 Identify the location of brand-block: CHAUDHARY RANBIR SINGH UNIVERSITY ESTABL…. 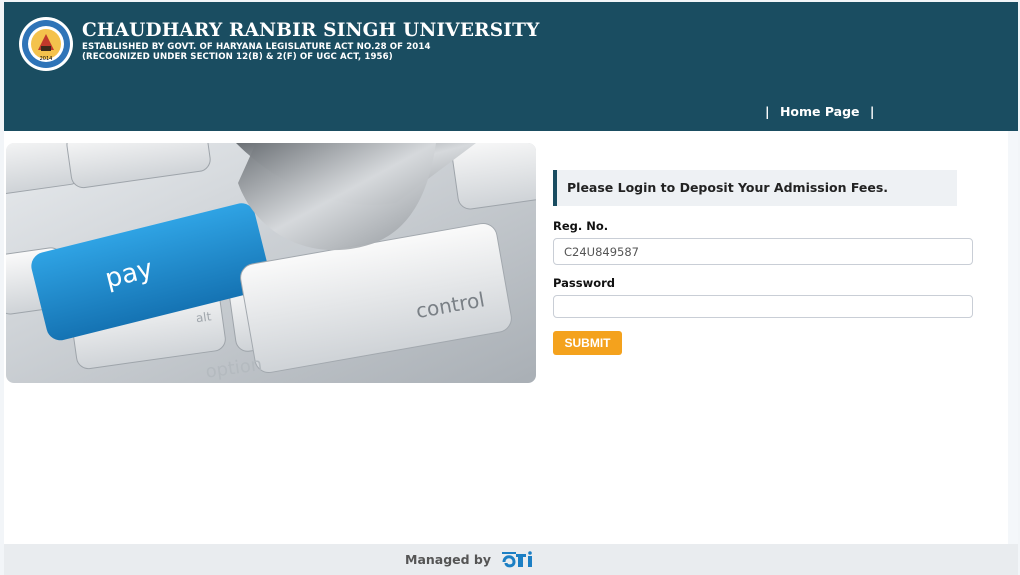
(311, 41).